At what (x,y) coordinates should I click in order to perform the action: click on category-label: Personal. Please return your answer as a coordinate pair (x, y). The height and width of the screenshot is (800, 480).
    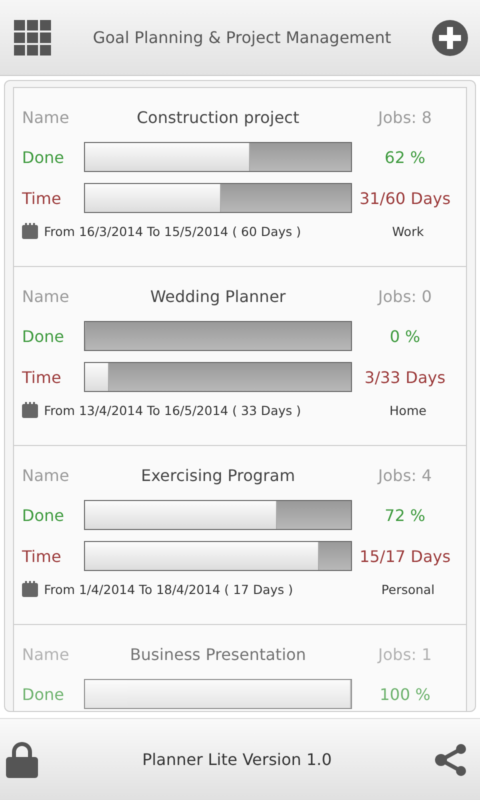
    Looking at the image, I should click on (408, 589).